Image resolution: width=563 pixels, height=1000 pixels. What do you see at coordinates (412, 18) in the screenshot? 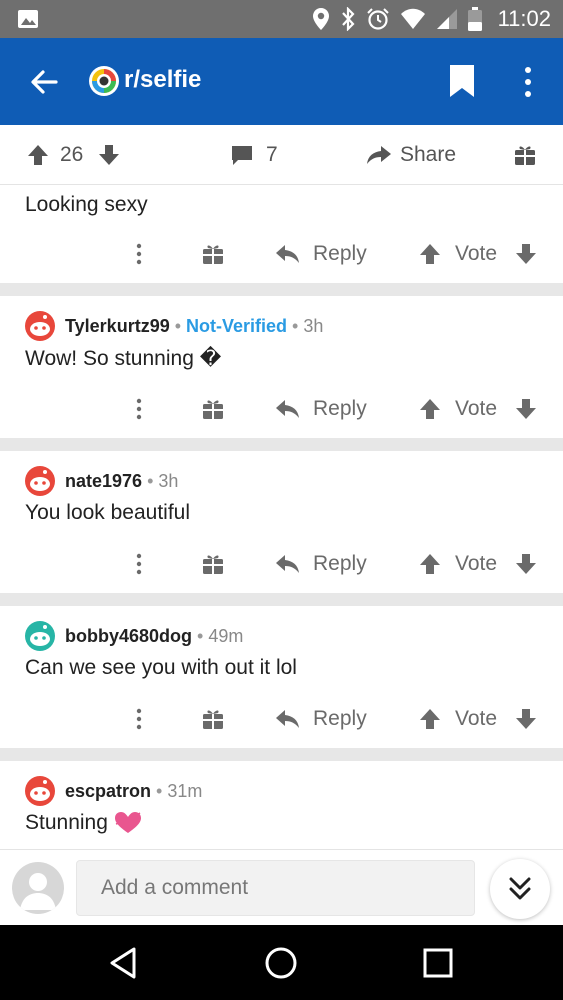
I see `wifi-icon` at bounding box center [412, 18].